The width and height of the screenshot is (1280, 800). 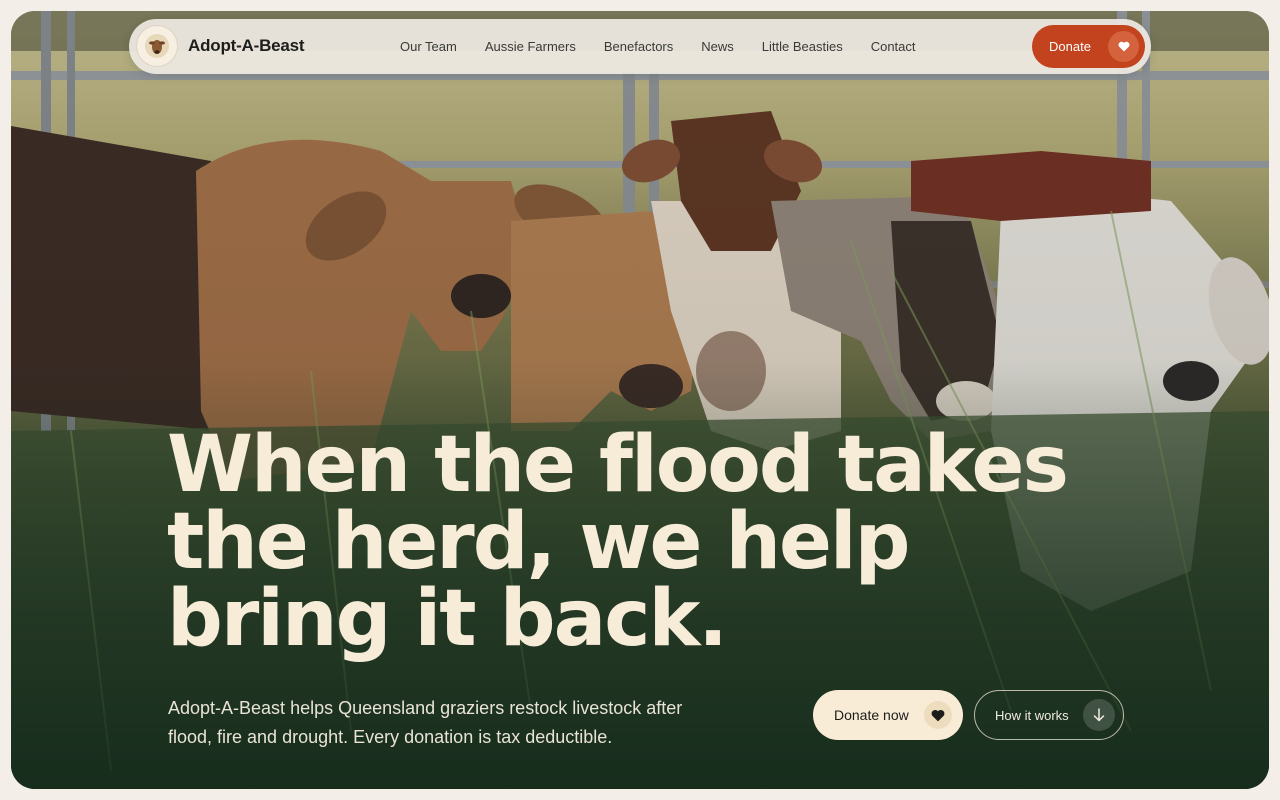 I want to click on nav-link-benefactors: Benefactors, so click(x=638, y=46).